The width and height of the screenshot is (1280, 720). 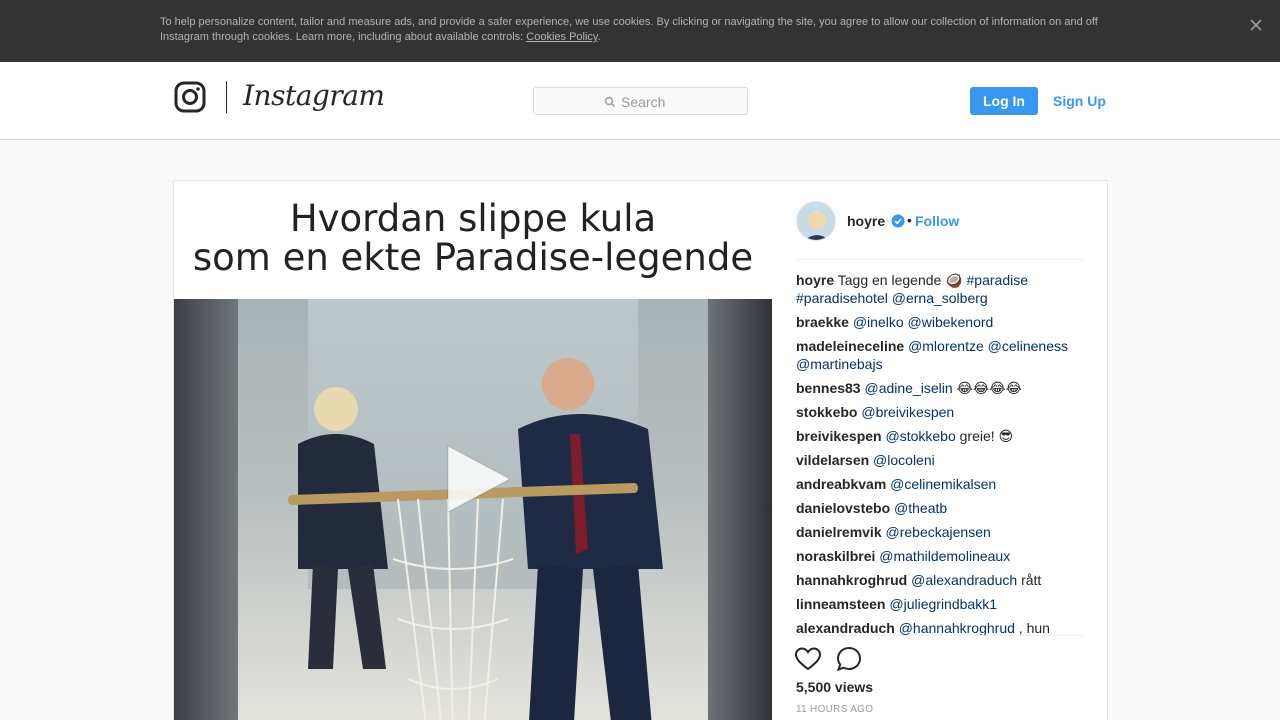 I want to click on person-right, so click(x=590, y=539).